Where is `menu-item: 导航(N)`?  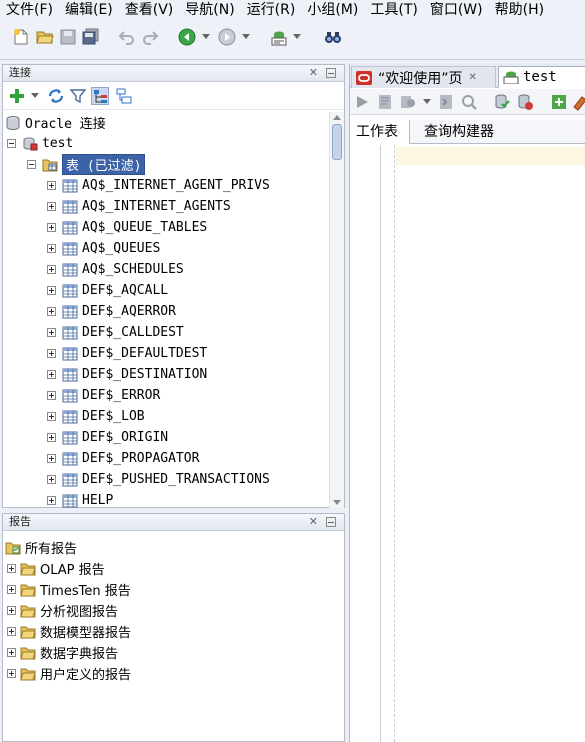 menu-item: 导航(N) is located at coordinates (207, 10).